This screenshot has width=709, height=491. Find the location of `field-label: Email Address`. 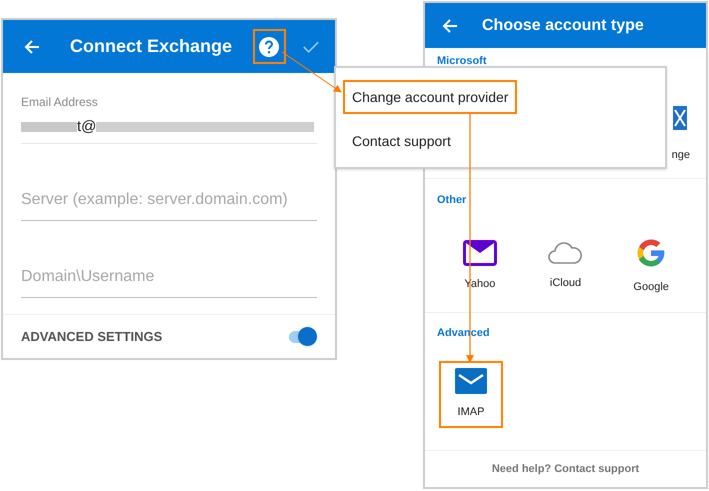

field-label: Email Address is located at coordinates (60, 102).